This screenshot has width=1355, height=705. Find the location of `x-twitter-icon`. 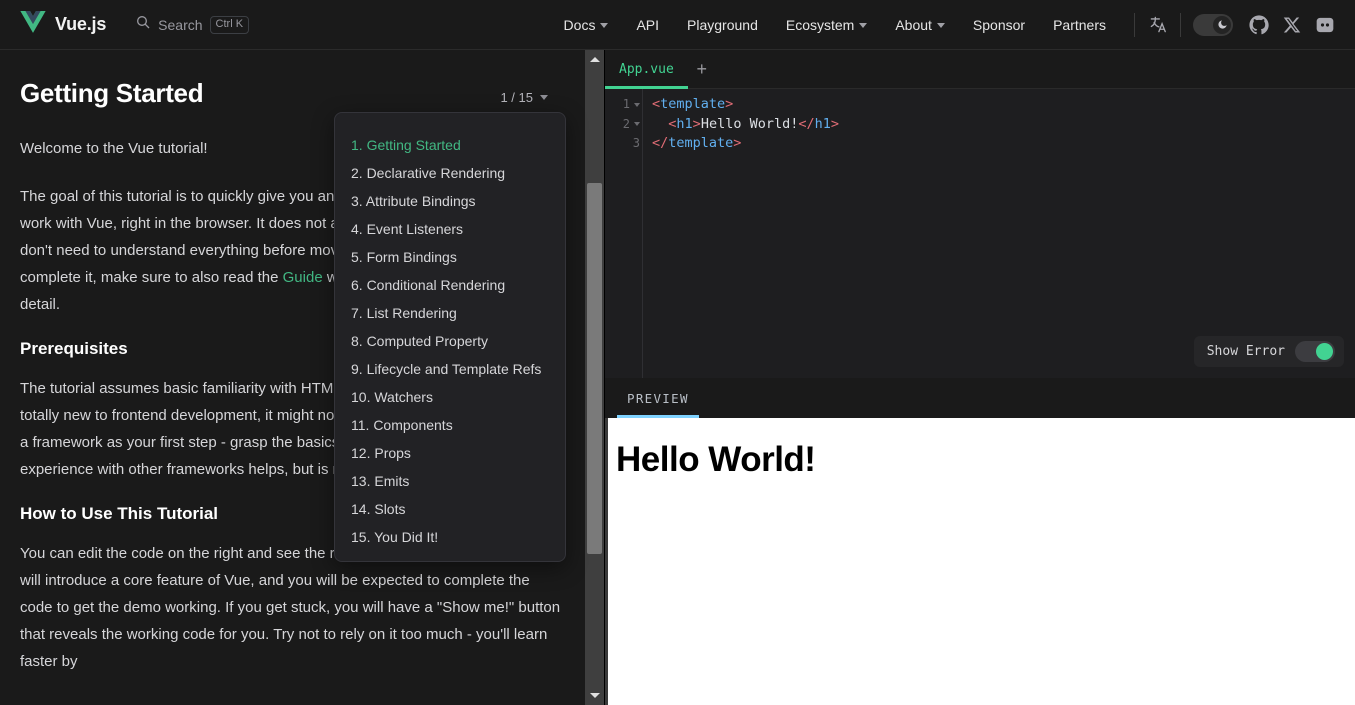

x-twitter-icon is located at coordinates (1292, 25).